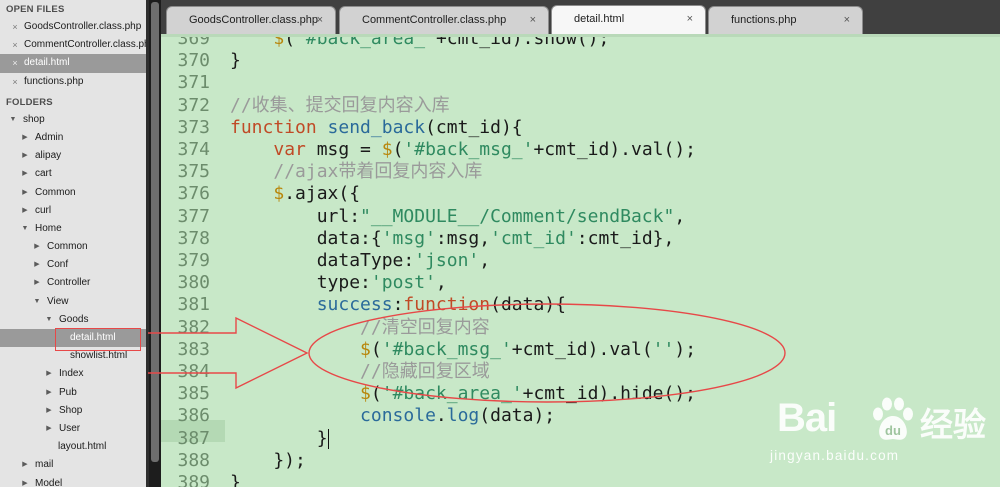 Image resolution: width=1000 pixels, height=487 pixels. I want to click on code-line: });, so click(268, 461).